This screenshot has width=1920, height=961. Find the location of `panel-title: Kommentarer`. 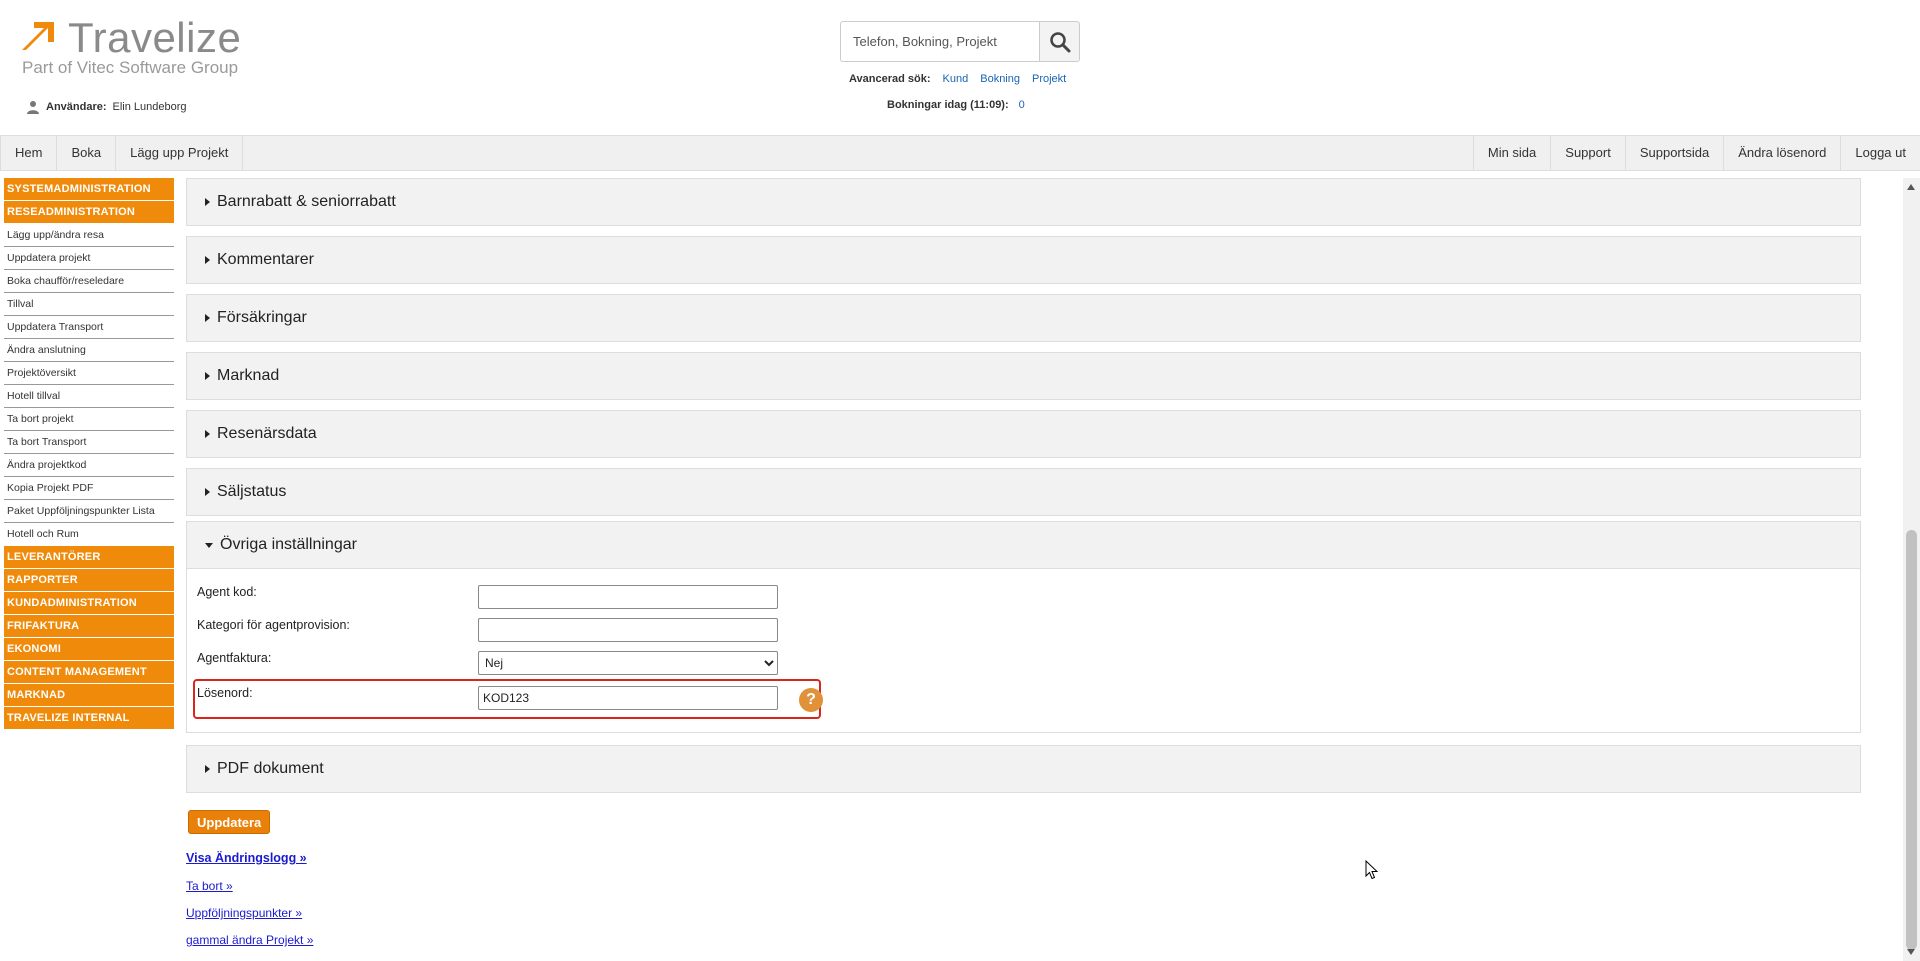

panel-title: Kommentarer is located at coordinates (265, 259).